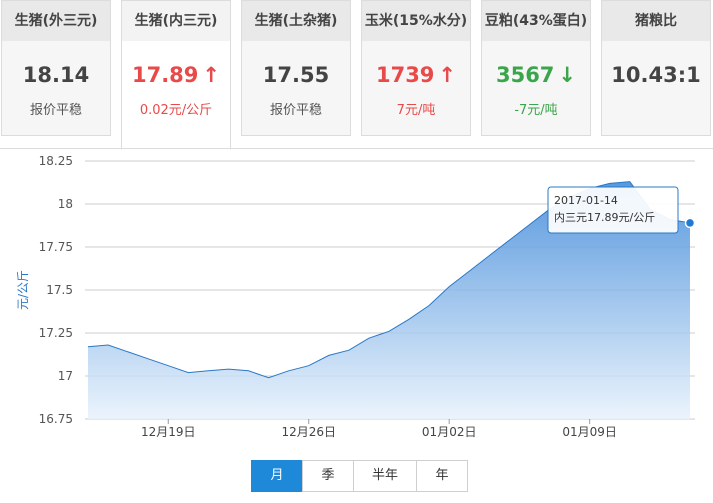  Describe the element at coordinates (296, 21) in the screenshot. I see `tab-title: 生猪(土杂猪)` at that location.